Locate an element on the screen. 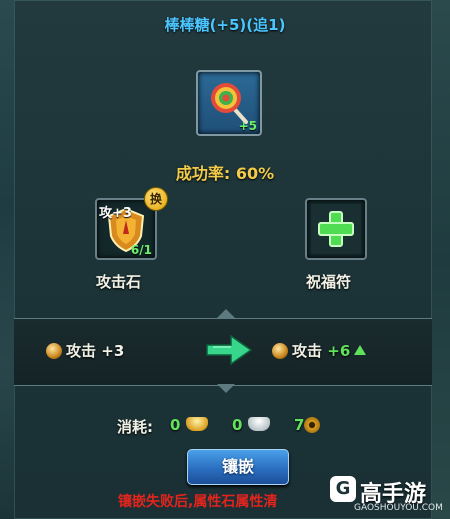 Image resolution: width=450 pixels, height=519 pixels. coin-cost: 7 is located at coordinates (307, 425).